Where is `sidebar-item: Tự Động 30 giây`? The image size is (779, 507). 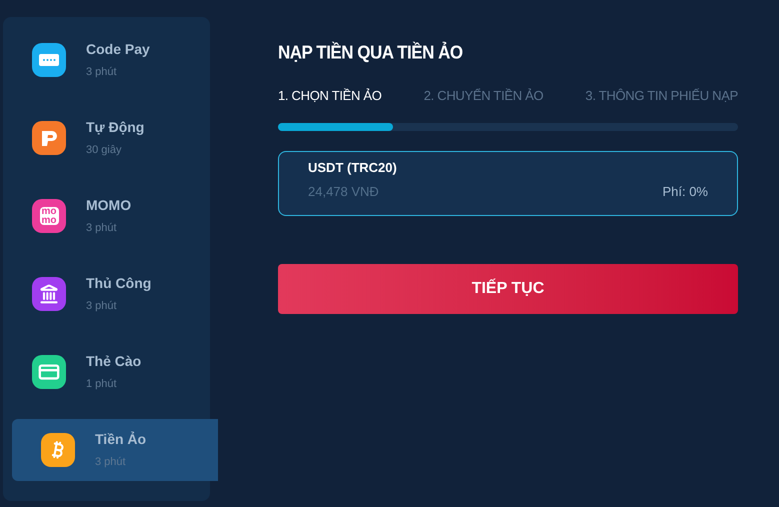 sidebar-item: Tự Động 30 giây is located at coordinates (106, 138).